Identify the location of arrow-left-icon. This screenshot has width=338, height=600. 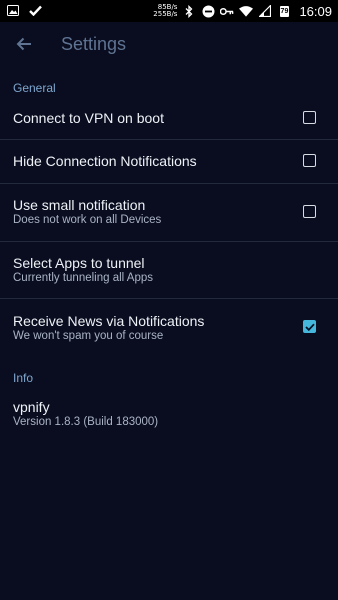
(23, 44).